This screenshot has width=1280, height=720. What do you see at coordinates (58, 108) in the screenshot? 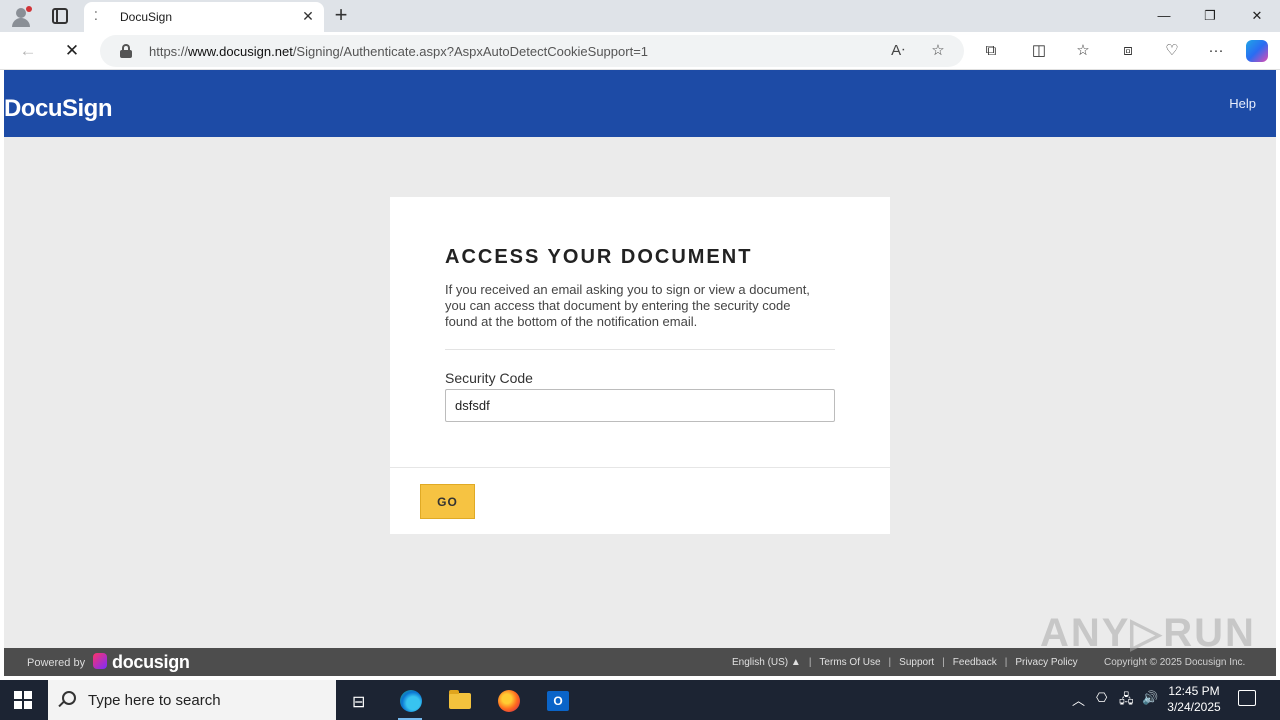
I see `docusign-logo: DocuSign` at bounding box center [58, 108].